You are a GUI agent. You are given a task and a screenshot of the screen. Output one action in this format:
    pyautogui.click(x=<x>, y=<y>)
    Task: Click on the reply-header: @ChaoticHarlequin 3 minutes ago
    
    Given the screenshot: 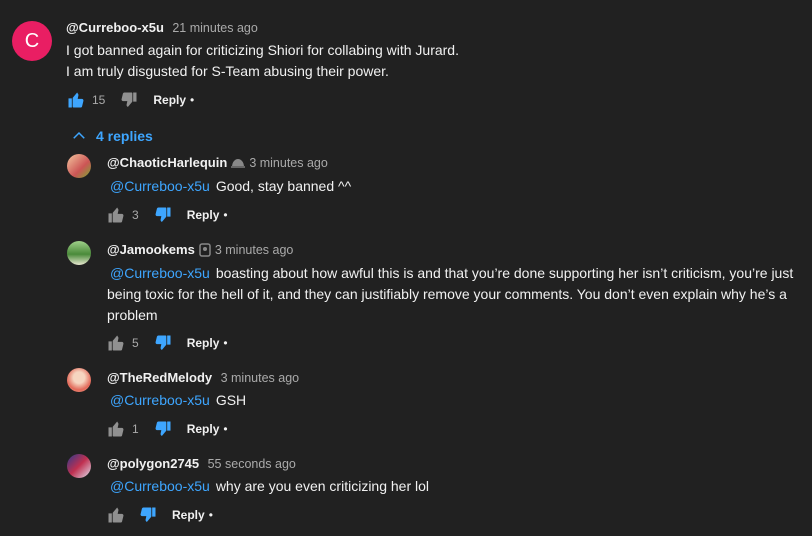 What is the action you would take?
    pyautogui.click(x=217, y=162)
    